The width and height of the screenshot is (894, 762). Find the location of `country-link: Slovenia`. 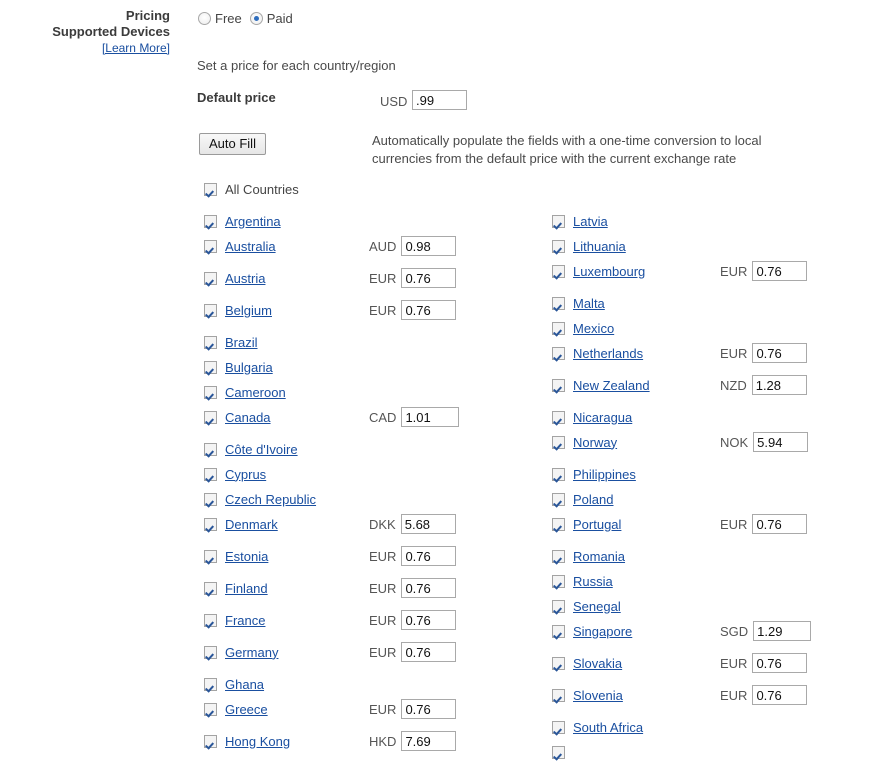

country-link: Slovenia is located at coordinates (598, 695).